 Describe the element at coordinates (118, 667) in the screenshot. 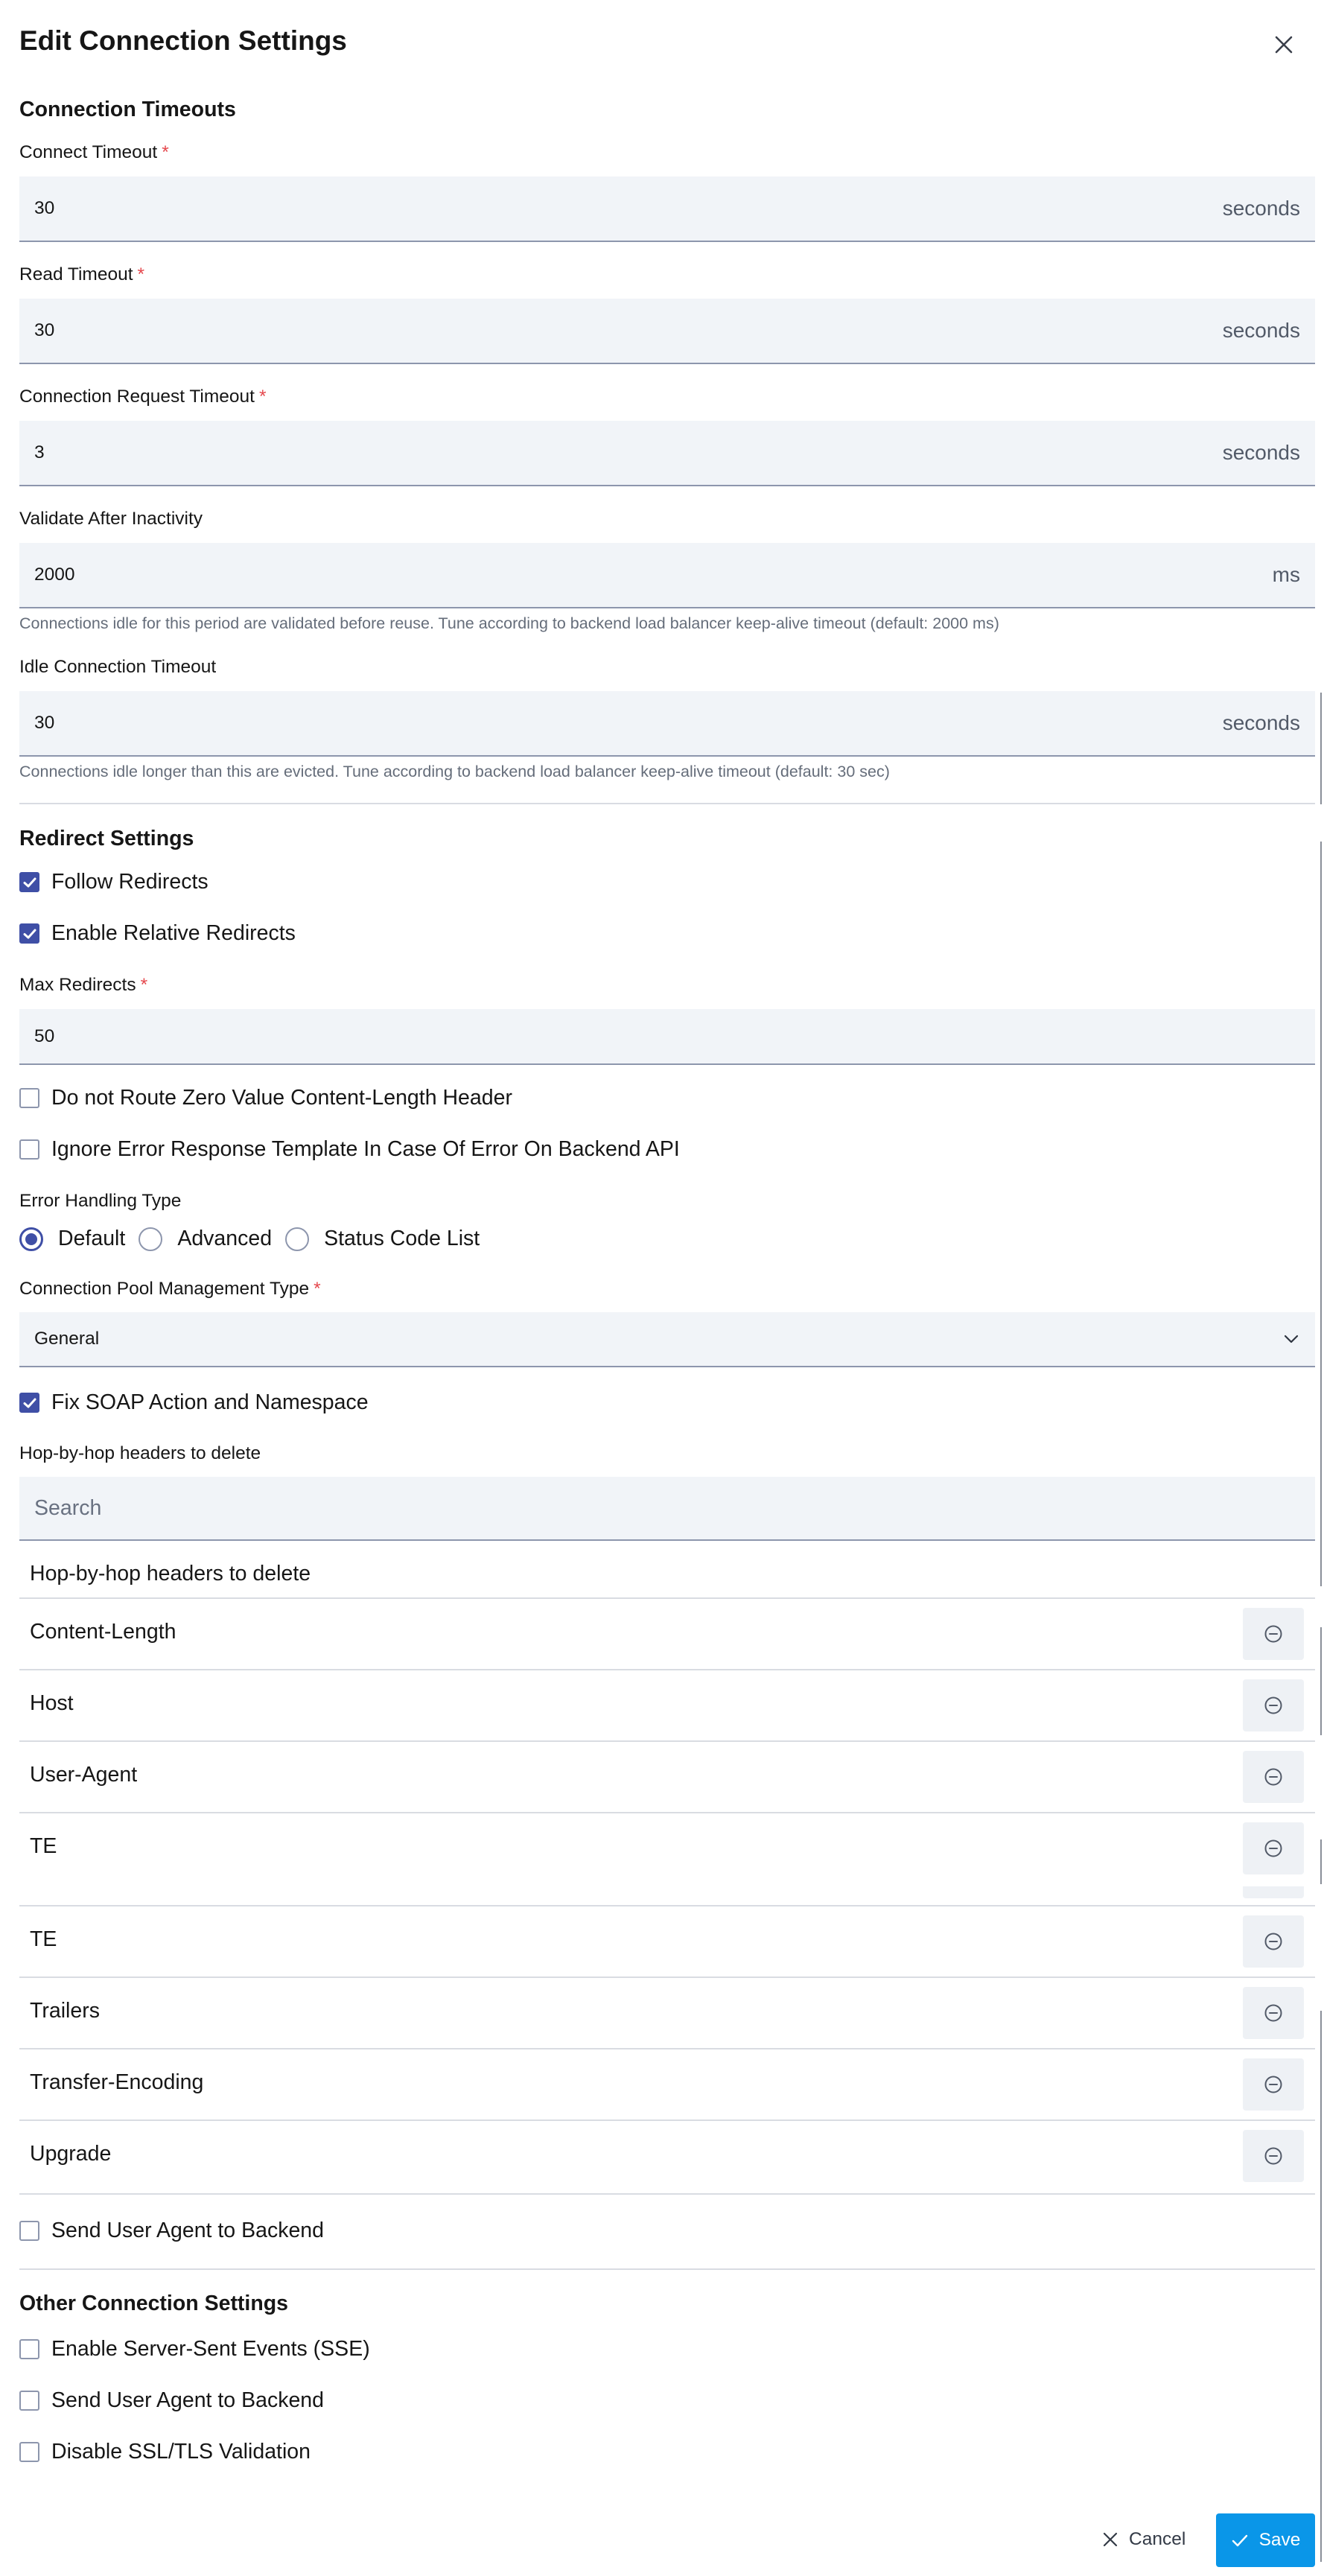

I see `idle-timeout-label: Idle Connection Timeout` at that location.